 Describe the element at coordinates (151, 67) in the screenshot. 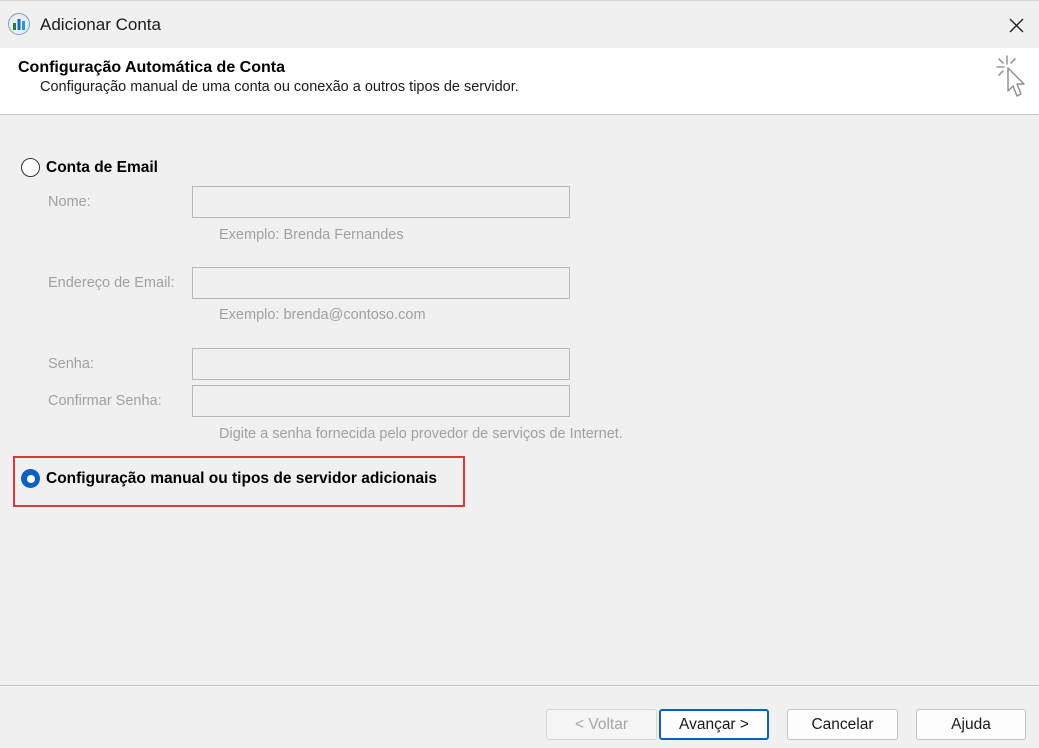

I see `header-title: Configuração Automática de Conta` at that location.